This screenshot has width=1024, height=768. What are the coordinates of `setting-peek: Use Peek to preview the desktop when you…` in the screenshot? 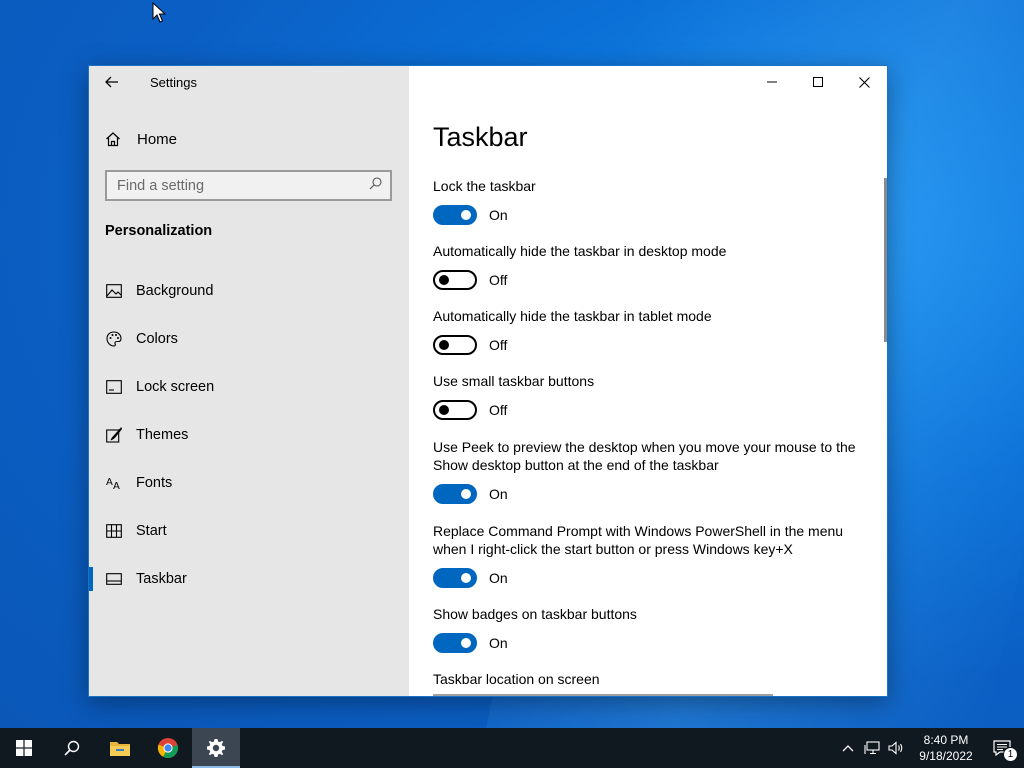 It's located at (648, 471).